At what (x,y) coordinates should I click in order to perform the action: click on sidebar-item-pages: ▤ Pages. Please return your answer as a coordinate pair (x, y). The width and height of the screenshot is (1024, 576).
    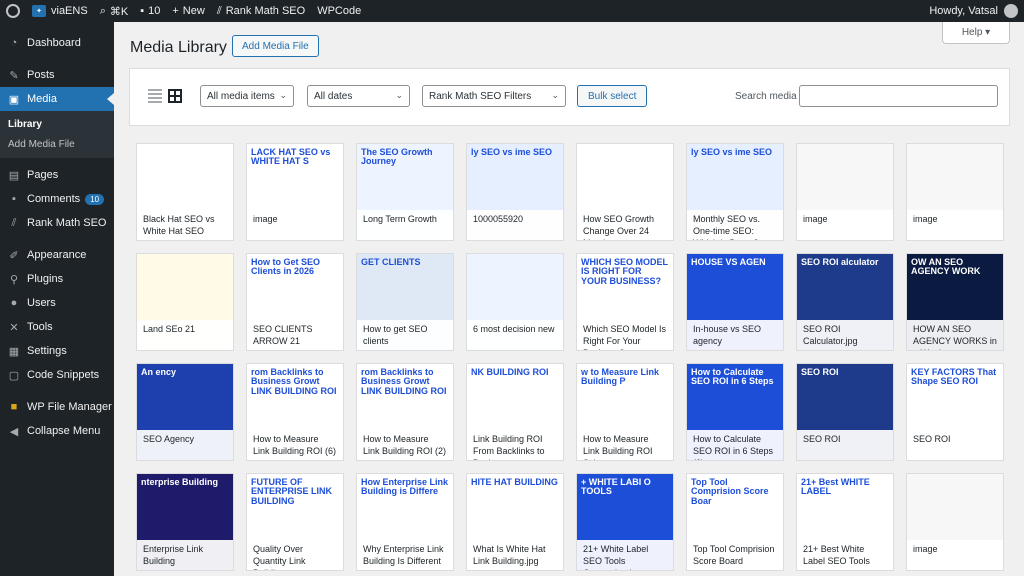
    Looking at the image, I should click on (57, 175).